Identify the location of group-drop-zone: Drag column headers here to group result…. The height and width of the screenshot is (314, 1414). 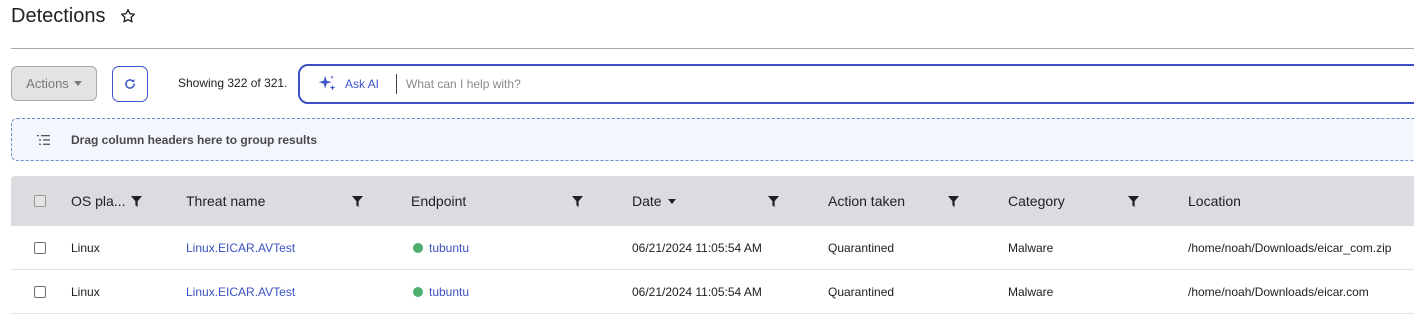
(712, 139).